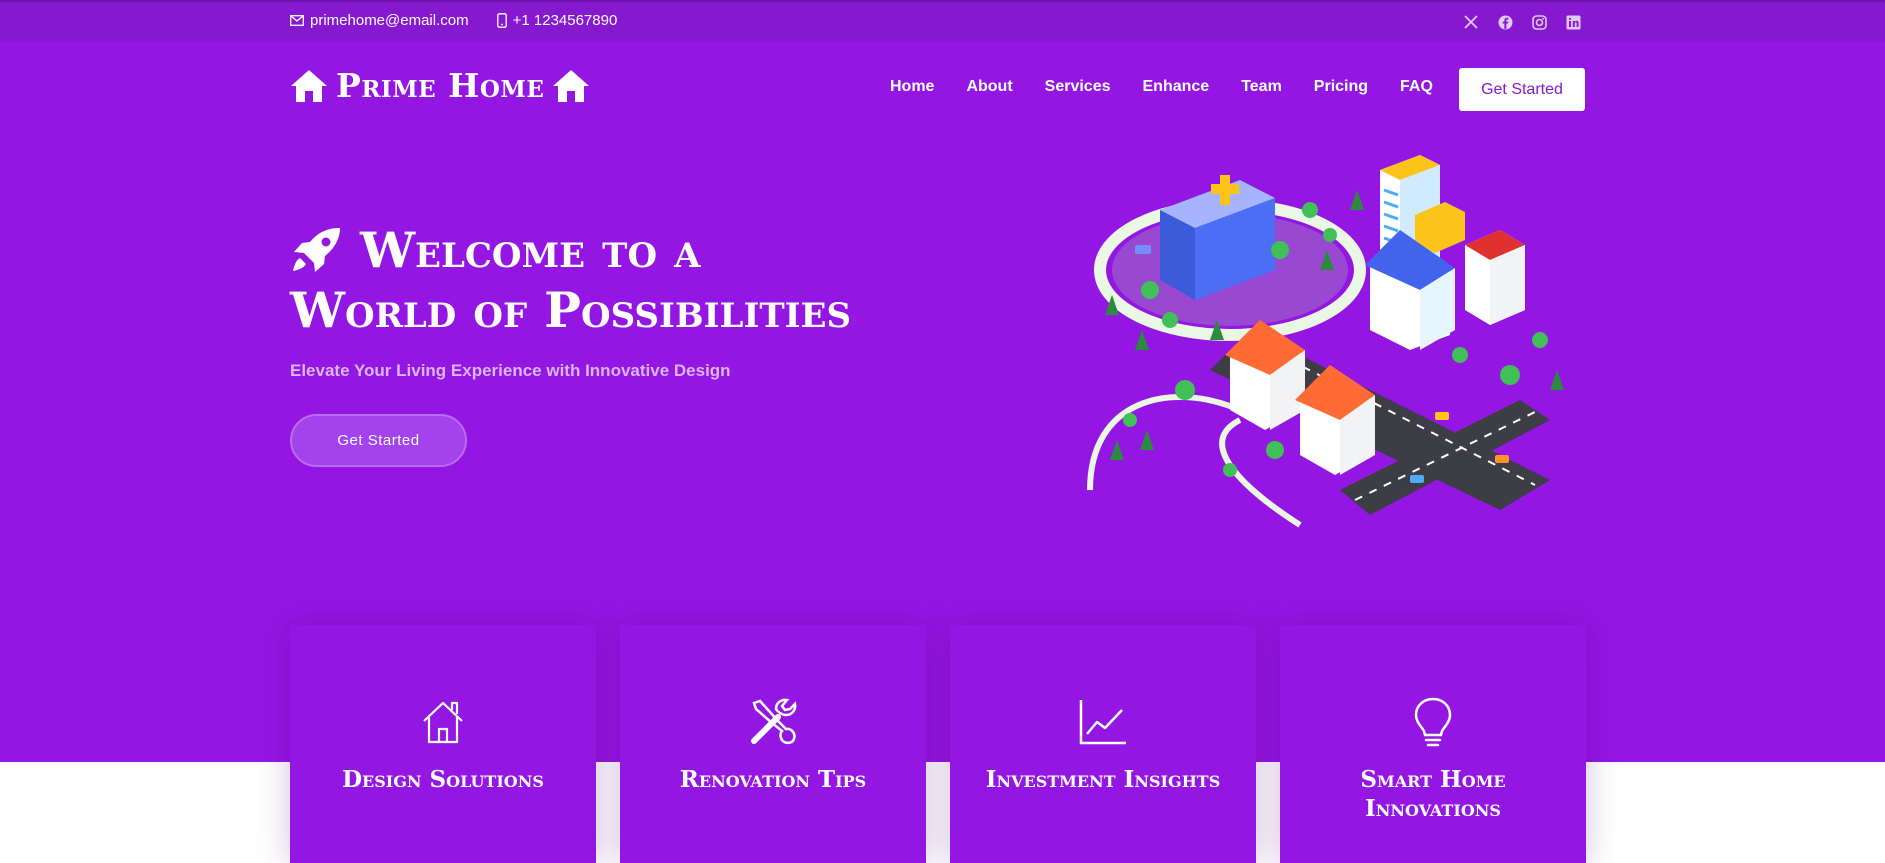 Image resolution: width=1885 pixels, height=863 pixels. What do you see at coordinates (565, 20) in the screenshot?
I see `phone-text: +1 1234567890` at bounding box center [565, 20].